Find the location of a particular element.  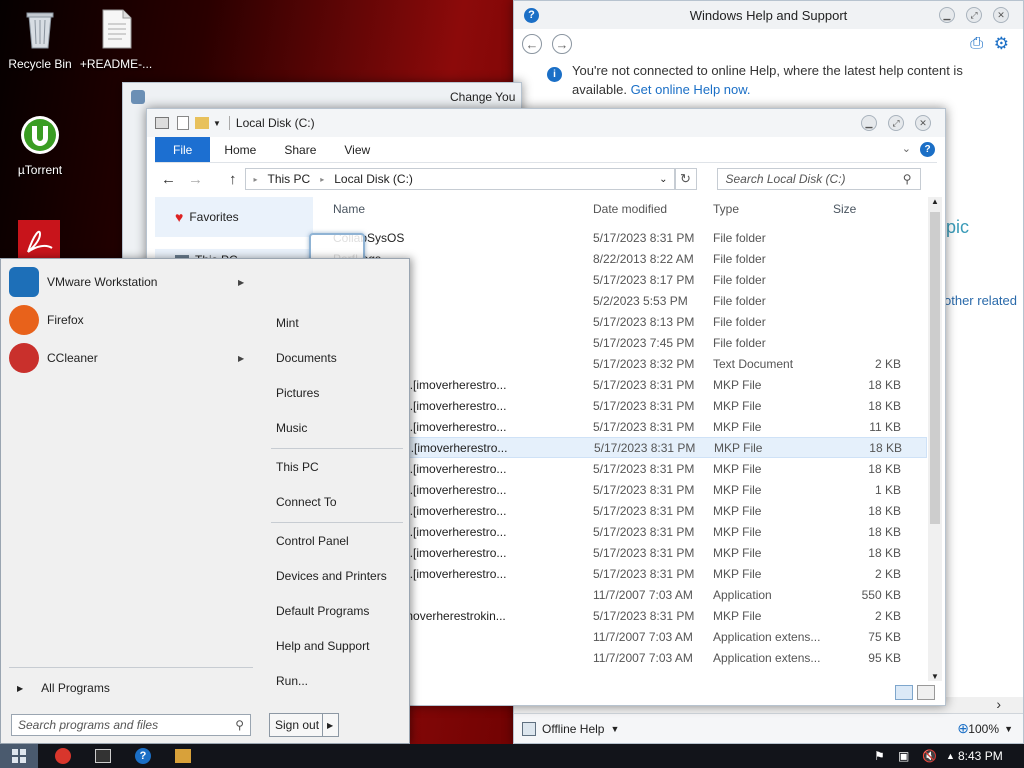

flag-icon: ⚑ is located at coordinates (879, 756).